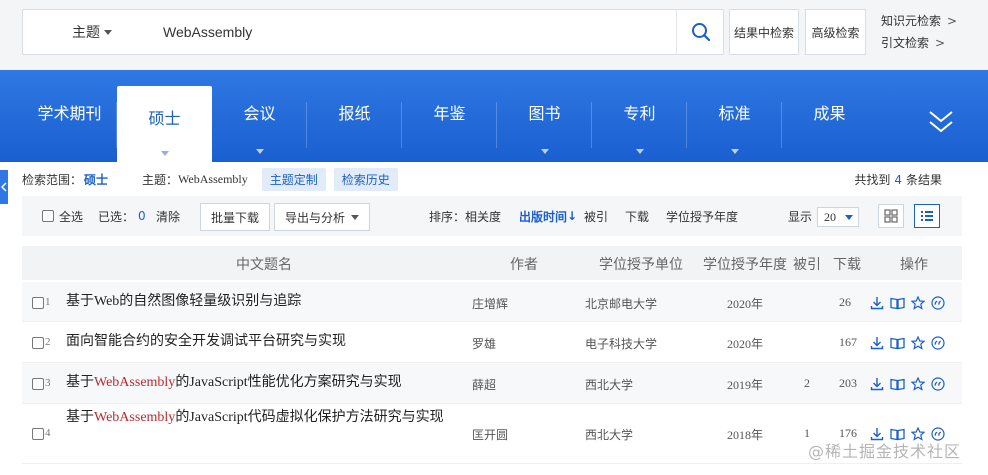 The image size is (988, 475). Describe the element at coordinates (637, 216) in the screenshot. I see `sort-downloads: 下载` at that location.